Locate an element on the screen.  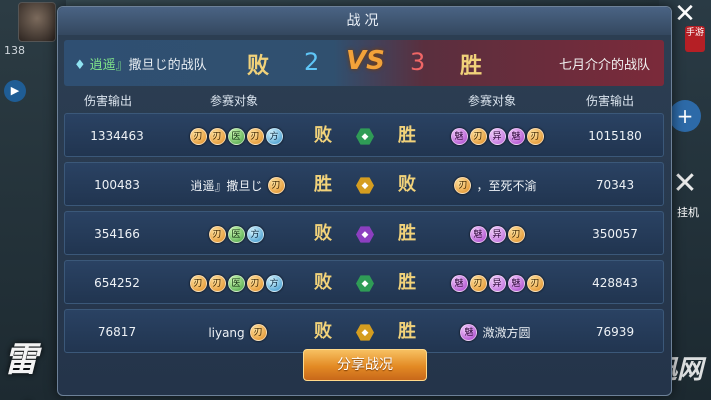
left-team-name-rest: 撒旦じ的战队 is located at coordinates (167, 65).